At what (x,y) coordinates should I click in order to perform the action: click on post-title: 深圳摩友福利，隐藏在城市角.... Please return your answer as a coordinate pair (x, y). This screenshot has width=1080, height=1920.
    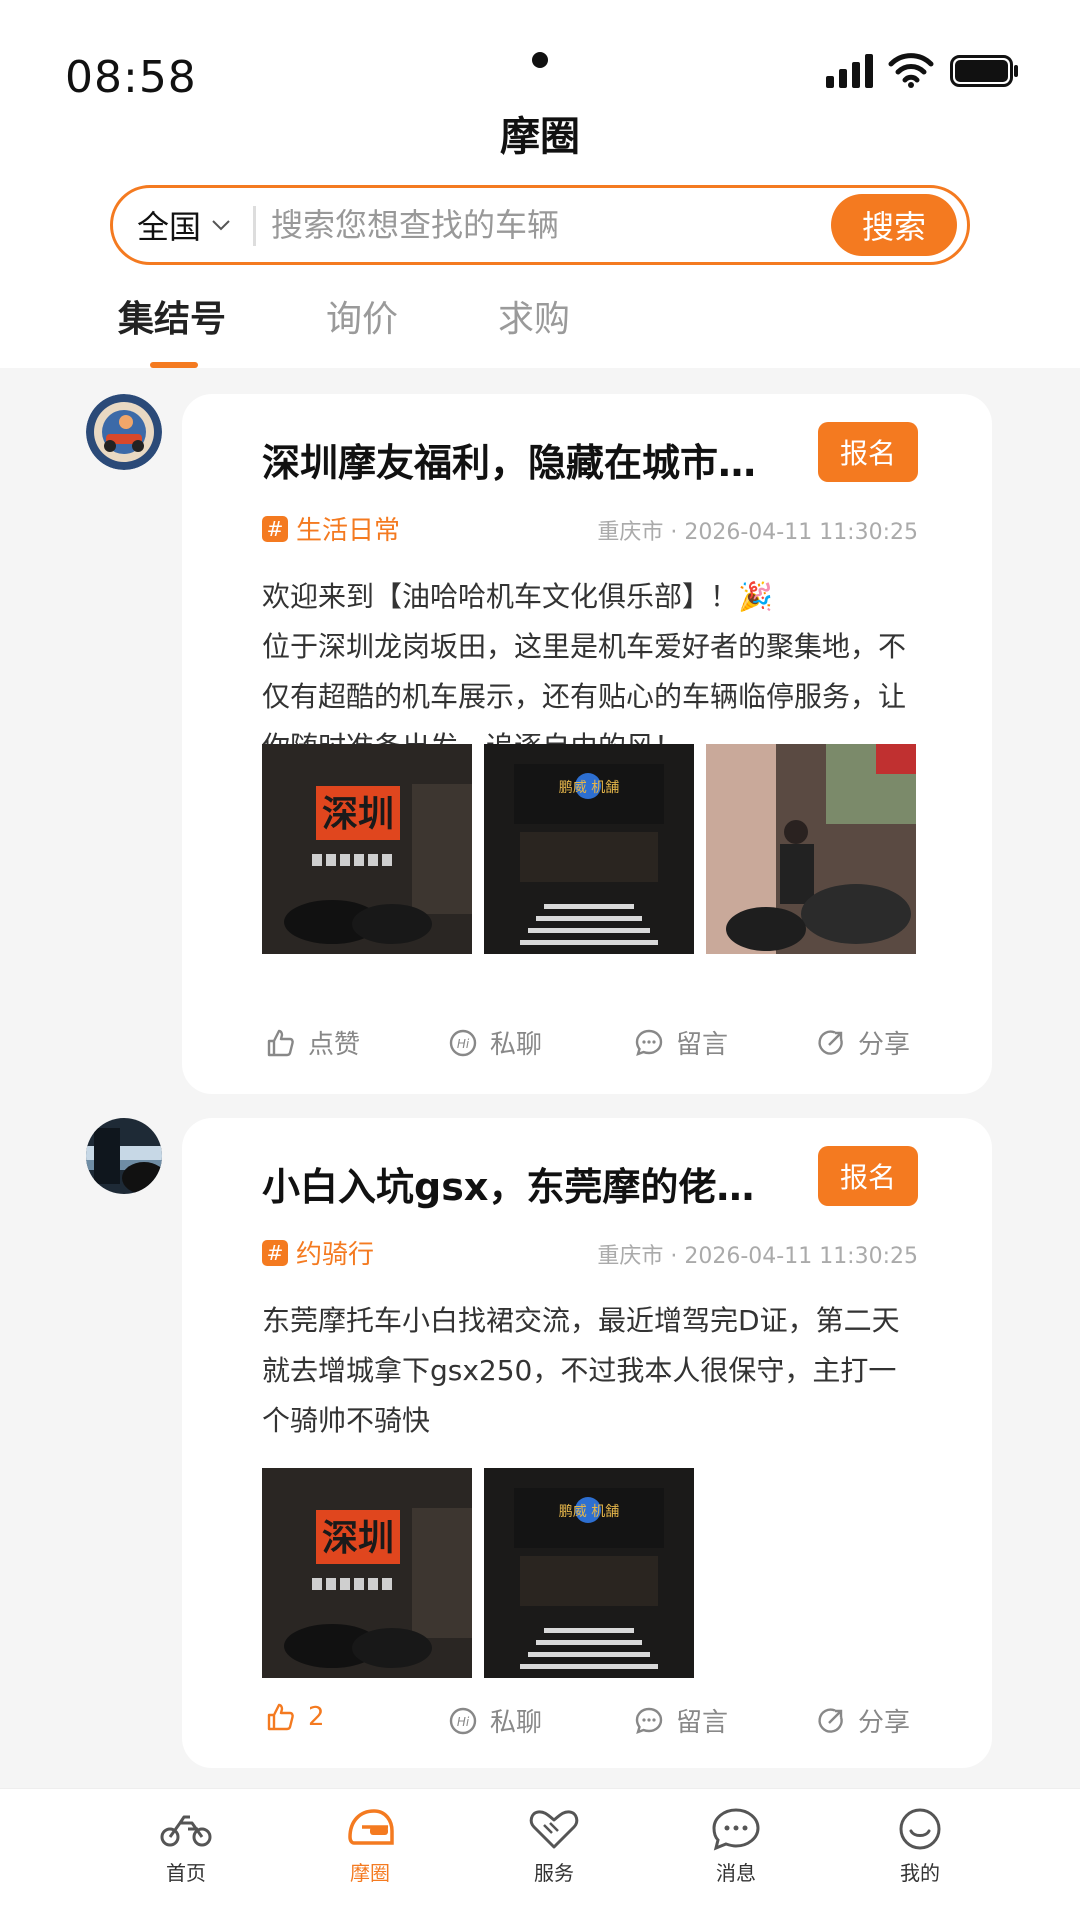
    Looking at the image, I should click on (527, 463).